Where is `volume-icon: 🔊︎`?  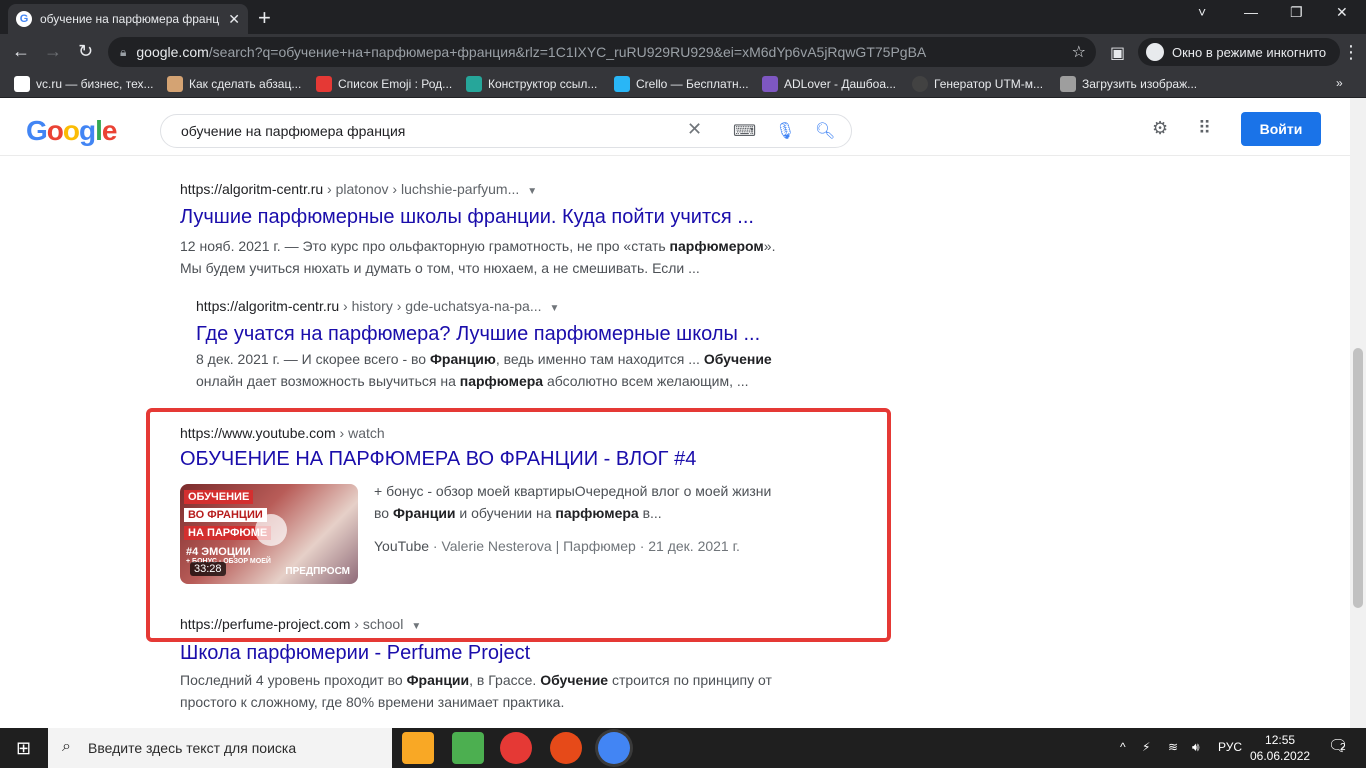 volume-icon: 🔊︎ is located at coordinates (1196, 747).